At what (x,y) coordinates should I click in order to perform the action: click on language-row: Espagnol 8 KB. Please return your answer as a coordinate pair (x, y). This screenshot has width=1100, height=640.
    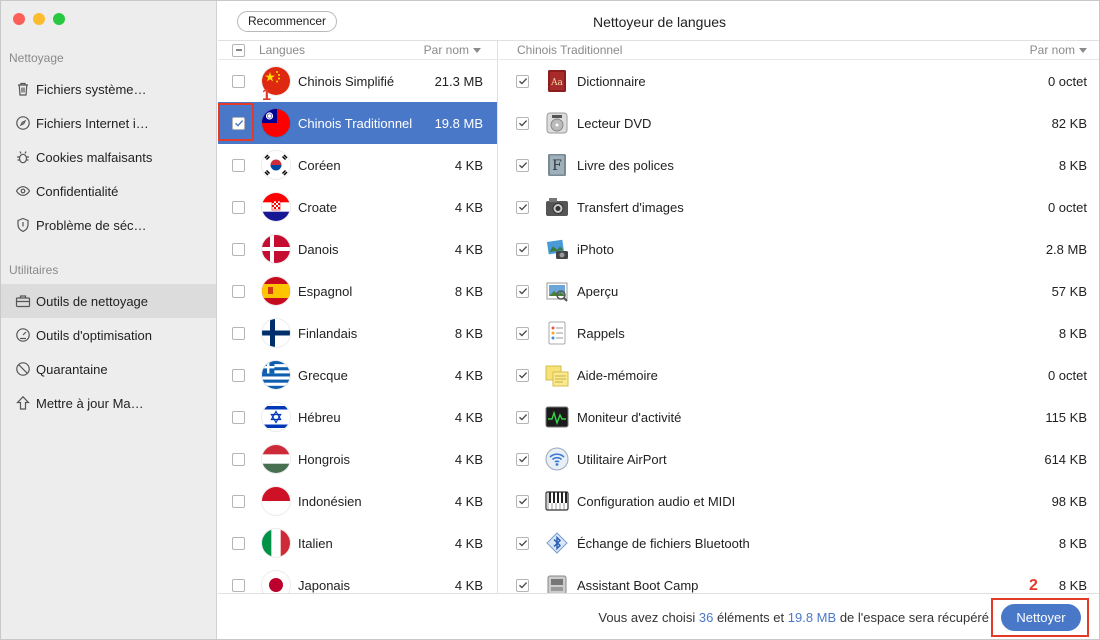
    Looking at the image, I should click on (357, 291).